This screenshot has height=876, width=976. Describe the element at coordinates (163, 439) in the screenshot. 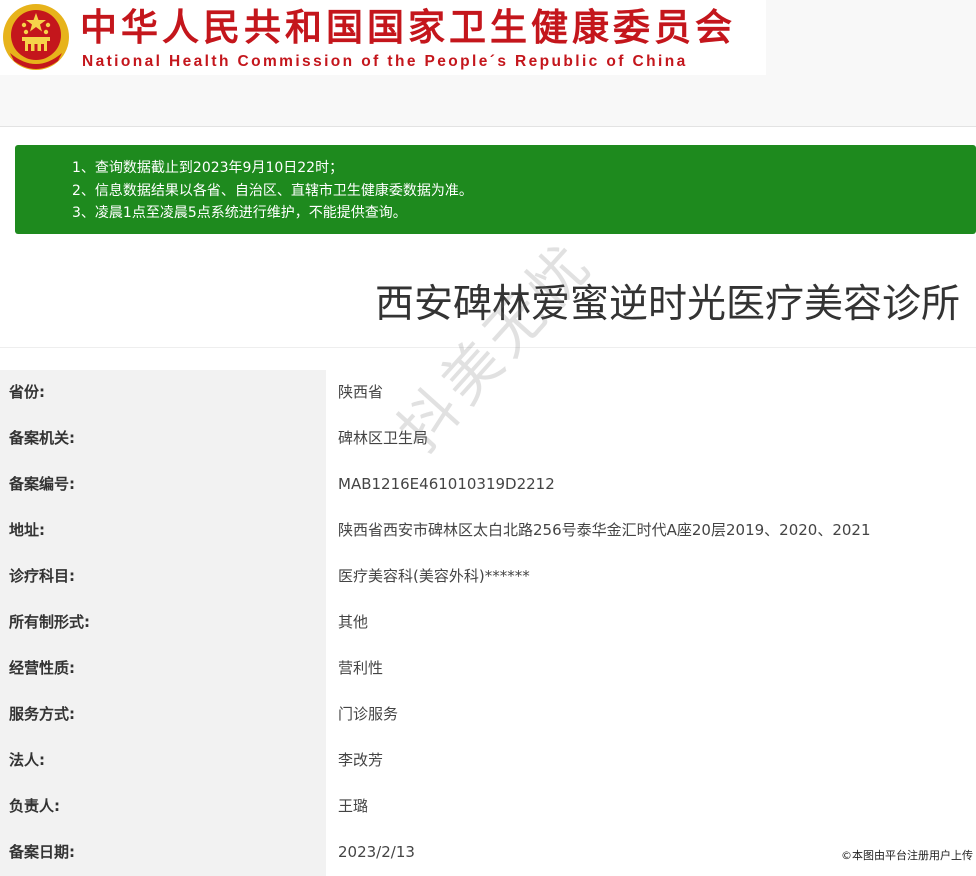

I see `row-label: 备案机关:` at that location.